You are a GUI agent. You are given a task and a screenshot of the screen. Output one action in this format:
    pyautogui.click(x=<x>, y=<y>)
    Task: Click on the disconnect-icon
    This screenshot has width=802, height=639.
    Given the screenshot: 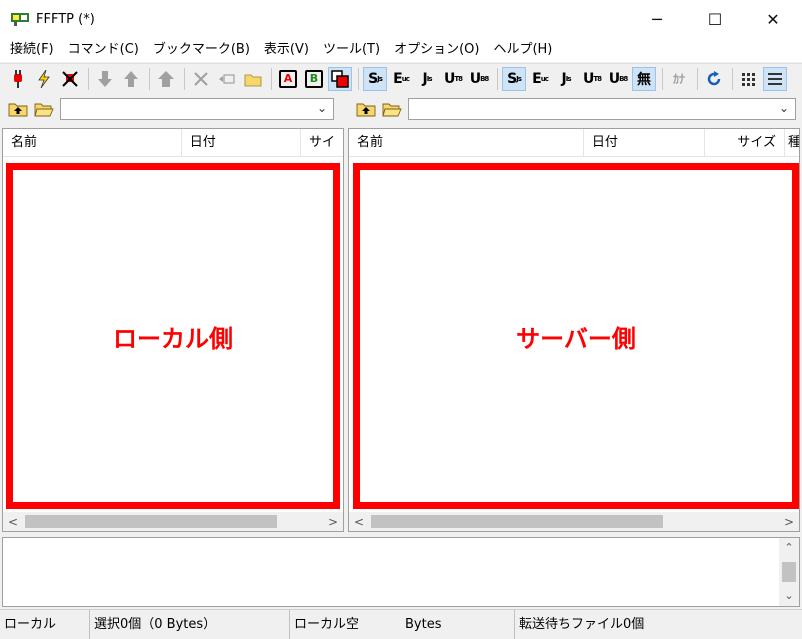 What is the action you would take?
    pyautogui.click(x=70, y=79)
    